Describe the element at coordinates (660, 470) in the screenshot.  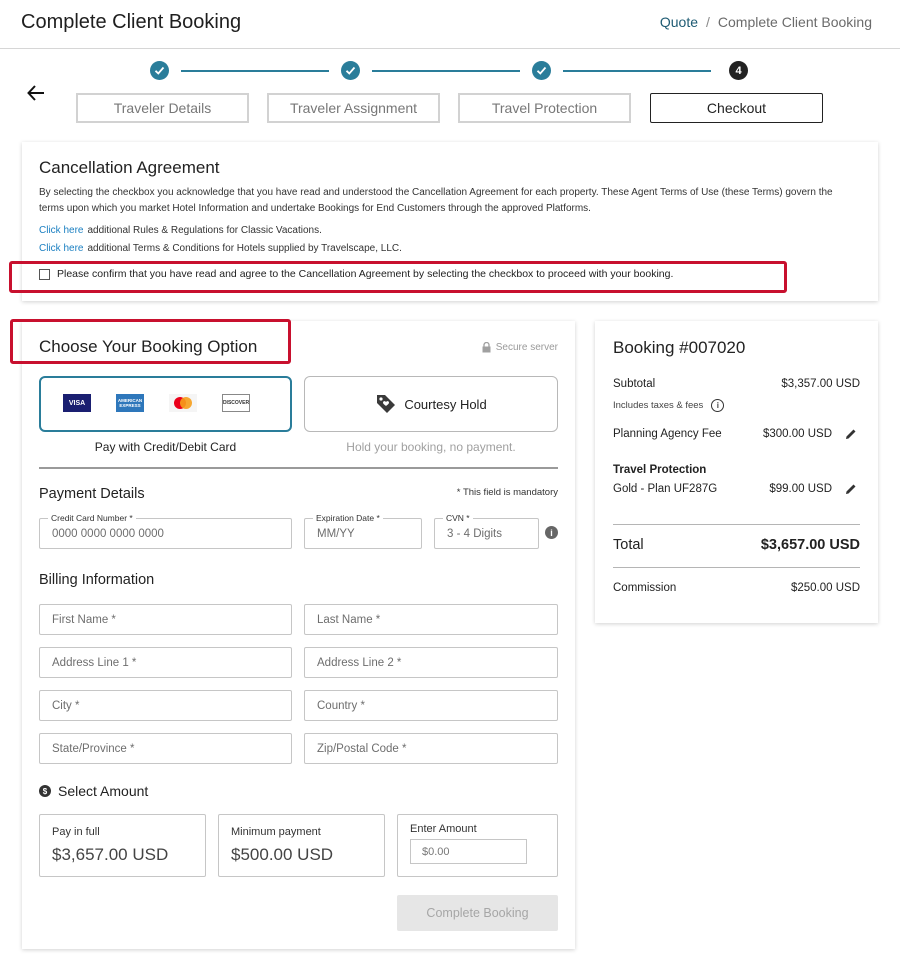
I see `travel-protection-title: Travel Protection` at that location.